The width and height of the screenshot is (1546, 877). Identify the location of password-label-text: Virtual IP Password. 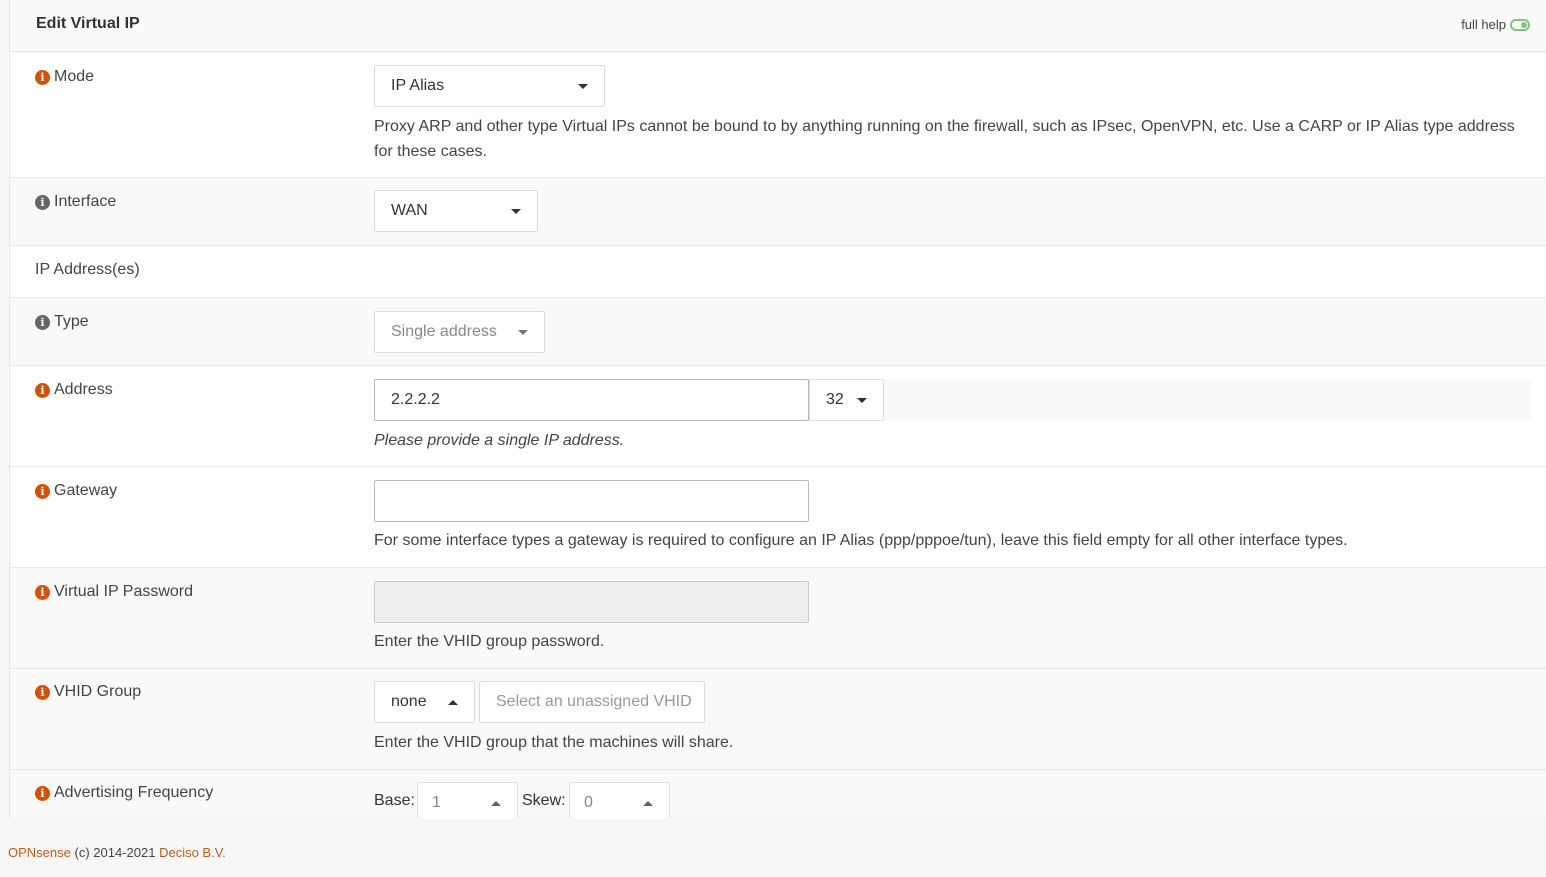
(124, 591).